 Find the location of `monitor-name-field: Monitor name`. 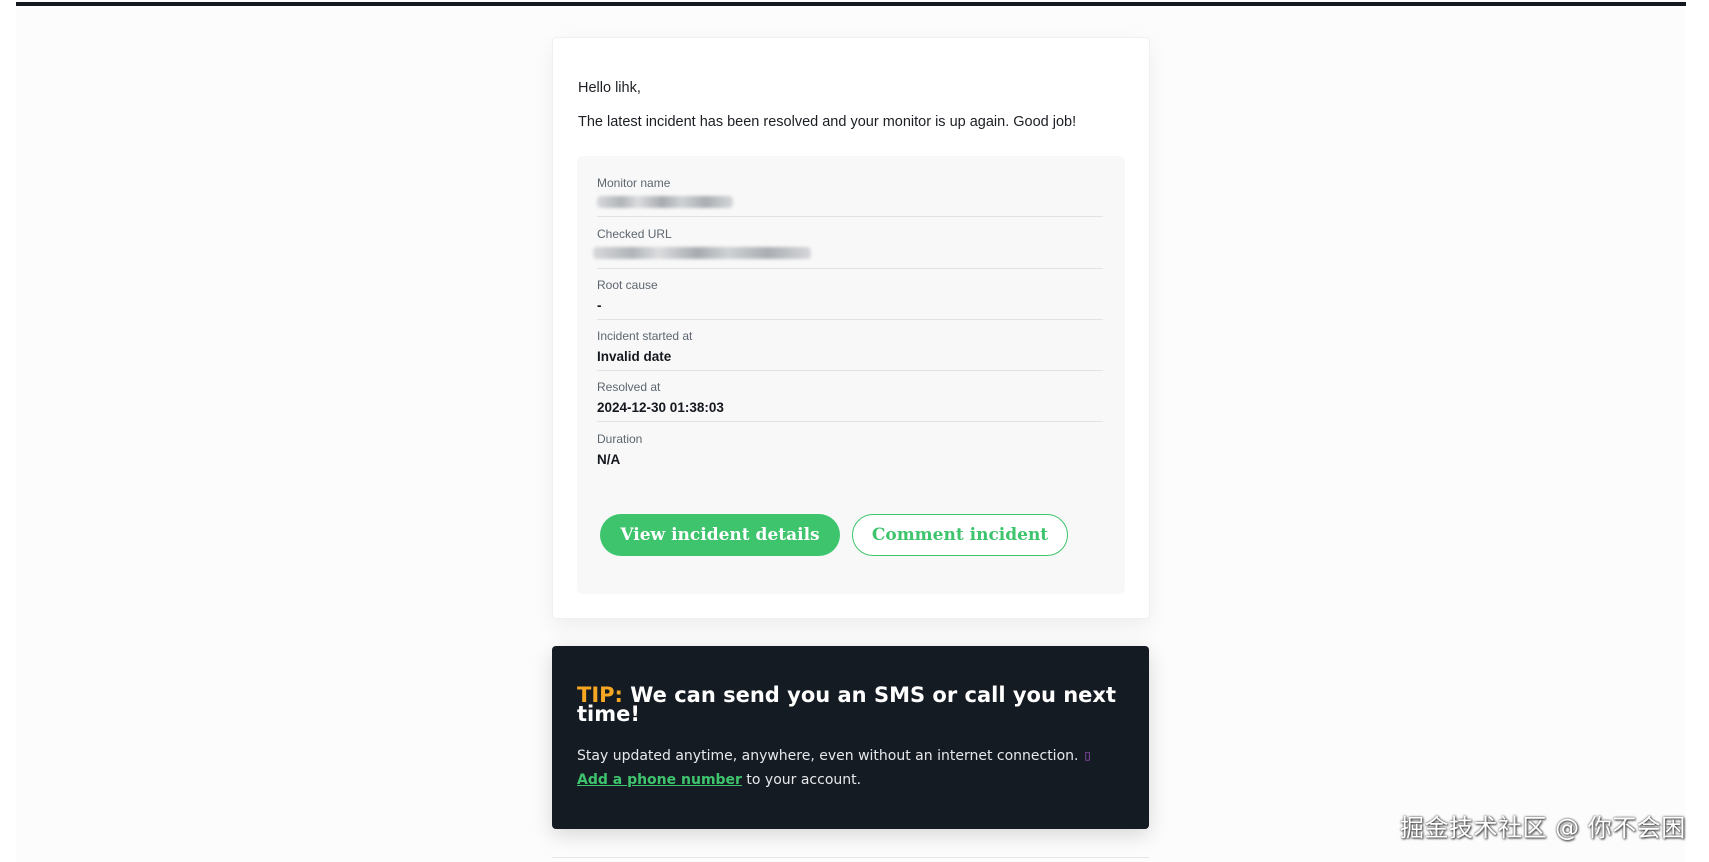

monitor-name-field: Monitor name is located at coordinates (850, 196).